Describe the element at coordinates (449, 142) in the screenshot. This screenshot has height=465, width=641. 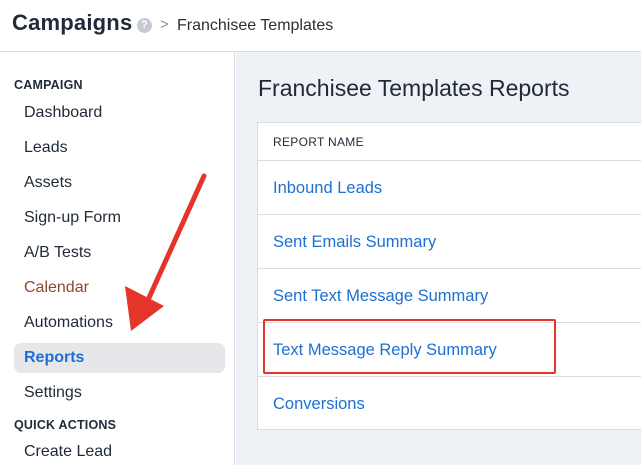
I see `column-header-report-name: REPORT NAME` at that location.